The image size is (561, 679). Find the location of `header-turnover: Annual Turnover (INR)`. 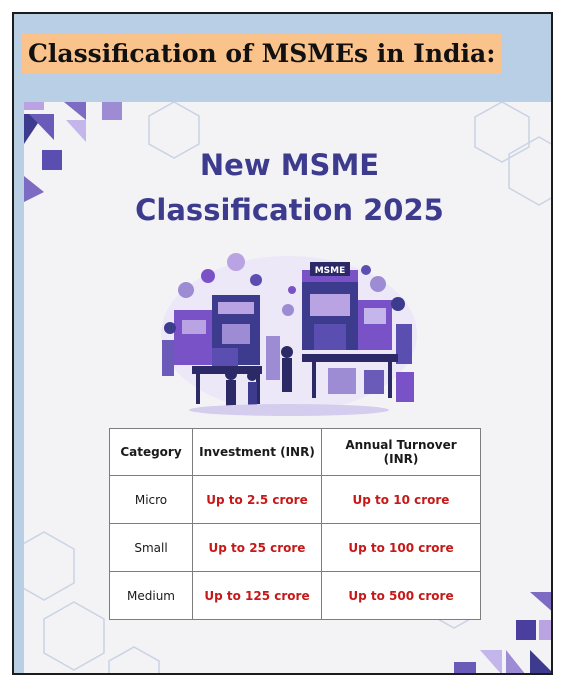

header-turnover: Annual Turnover (INR) is located at coordinates (401, 452).